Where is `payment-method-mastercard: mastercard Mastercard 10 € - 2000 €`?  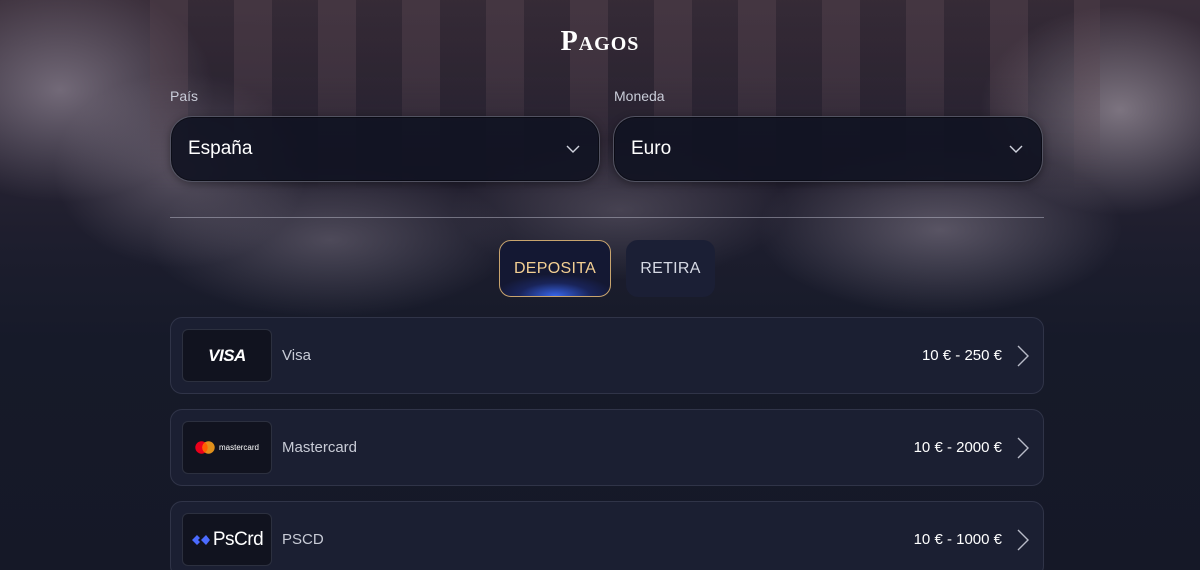
payment-method-mastercard: mastercard Mastercard 10 € - 2000 € is located at coordinates (607, 447).